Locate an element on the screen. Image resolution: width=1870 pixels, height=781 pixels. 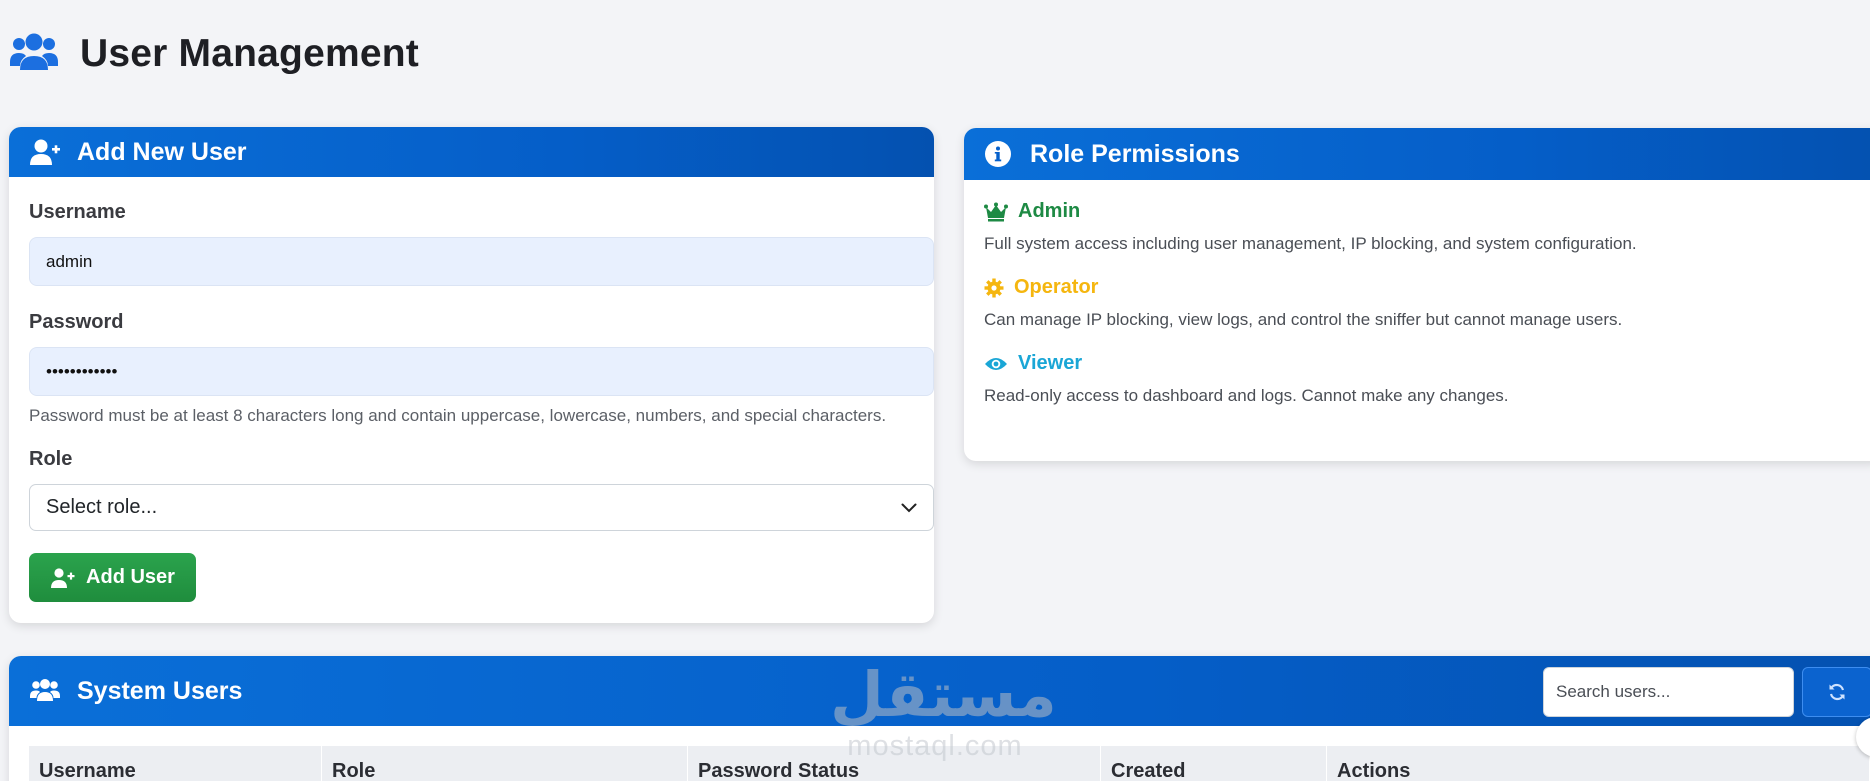
add-user-button-label: Add User is located at coordinates (130, 577).